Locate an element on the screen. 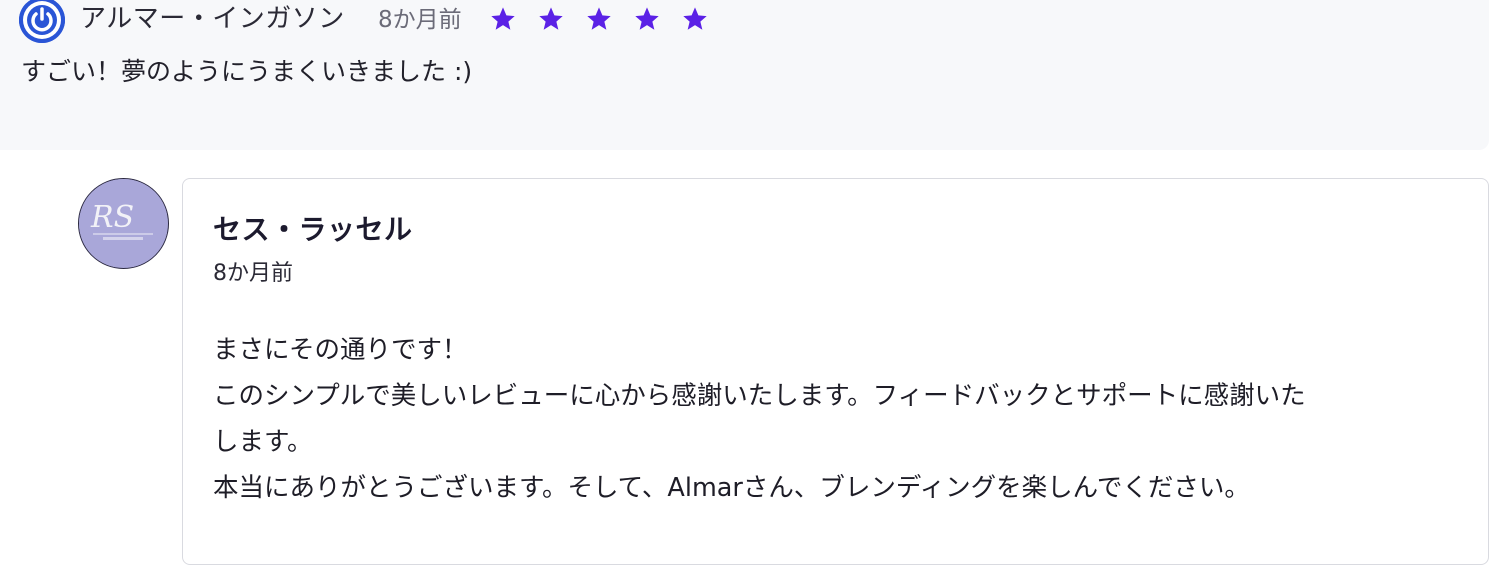 The height and width of the screenshot is (570, 1496). rating-stars is located at coordinates (599, 19).